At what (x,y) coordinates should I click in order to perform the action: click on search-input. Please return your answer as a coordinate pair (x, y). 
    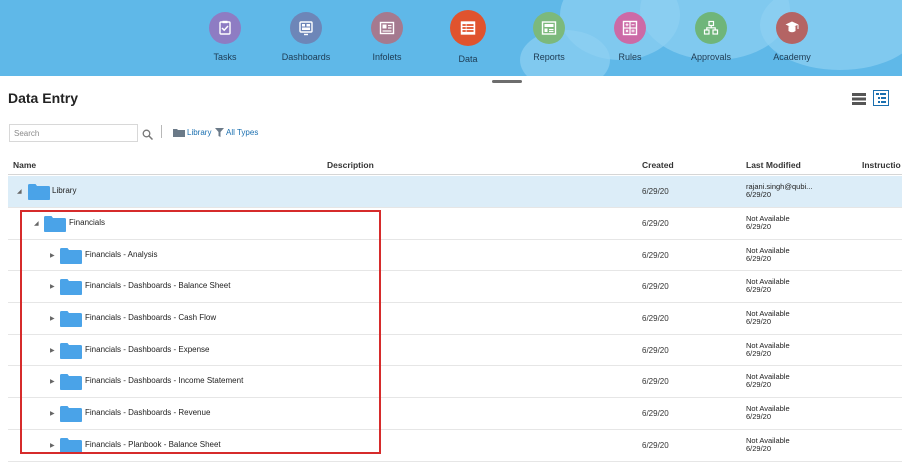
    Looking at the image, I should click on (73, 133).